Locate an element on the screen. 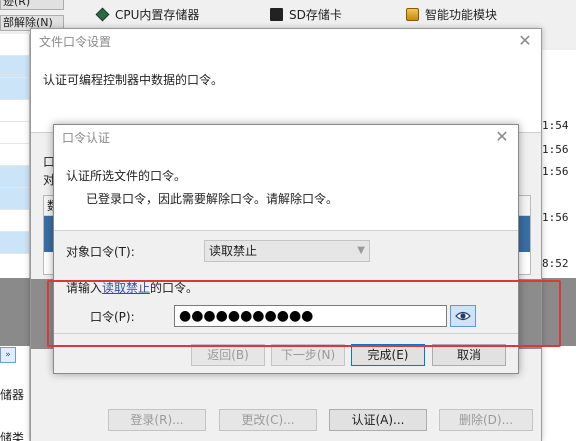 The height and width of the screenshot is (441, 576). time-cell: 1:54 is located at coordinates (555, 125).